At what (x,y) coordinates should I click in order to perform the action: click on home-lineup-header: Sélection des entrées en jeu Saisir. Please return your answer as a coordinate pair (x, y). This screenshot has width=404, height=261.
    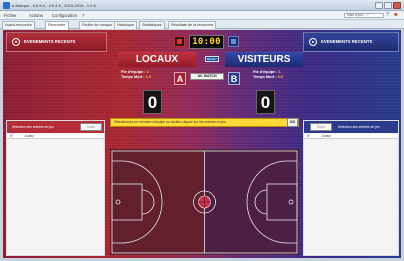
    Looking at the image, I should click on (55, 127).